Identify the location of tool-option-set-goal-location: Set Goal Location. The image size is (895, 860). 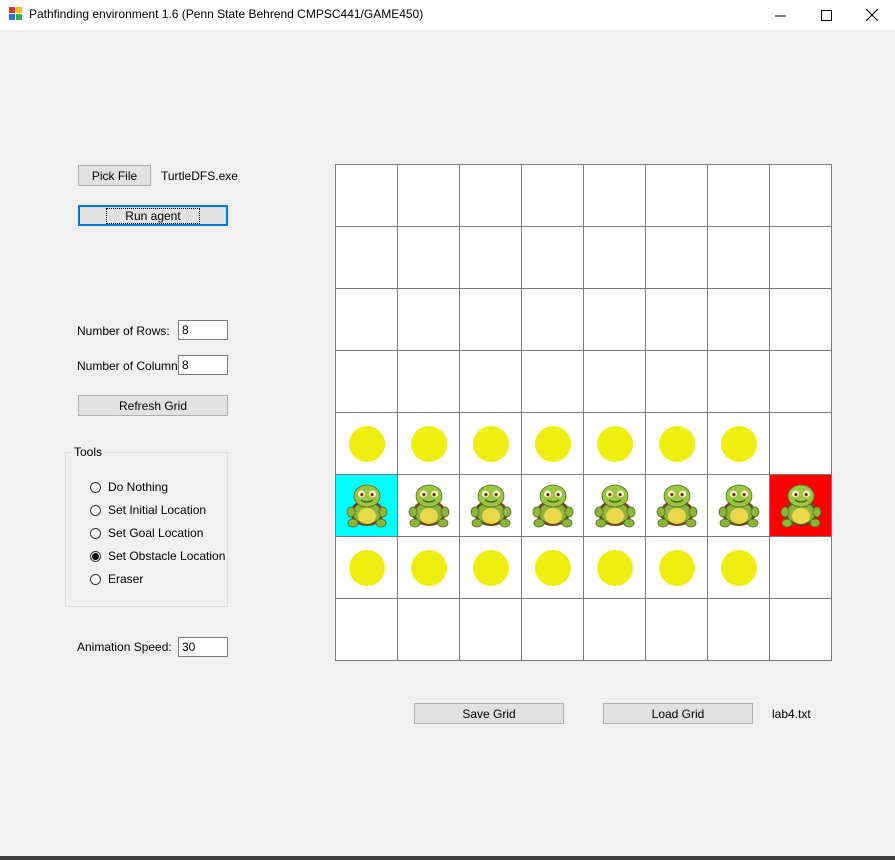
(146, 533).